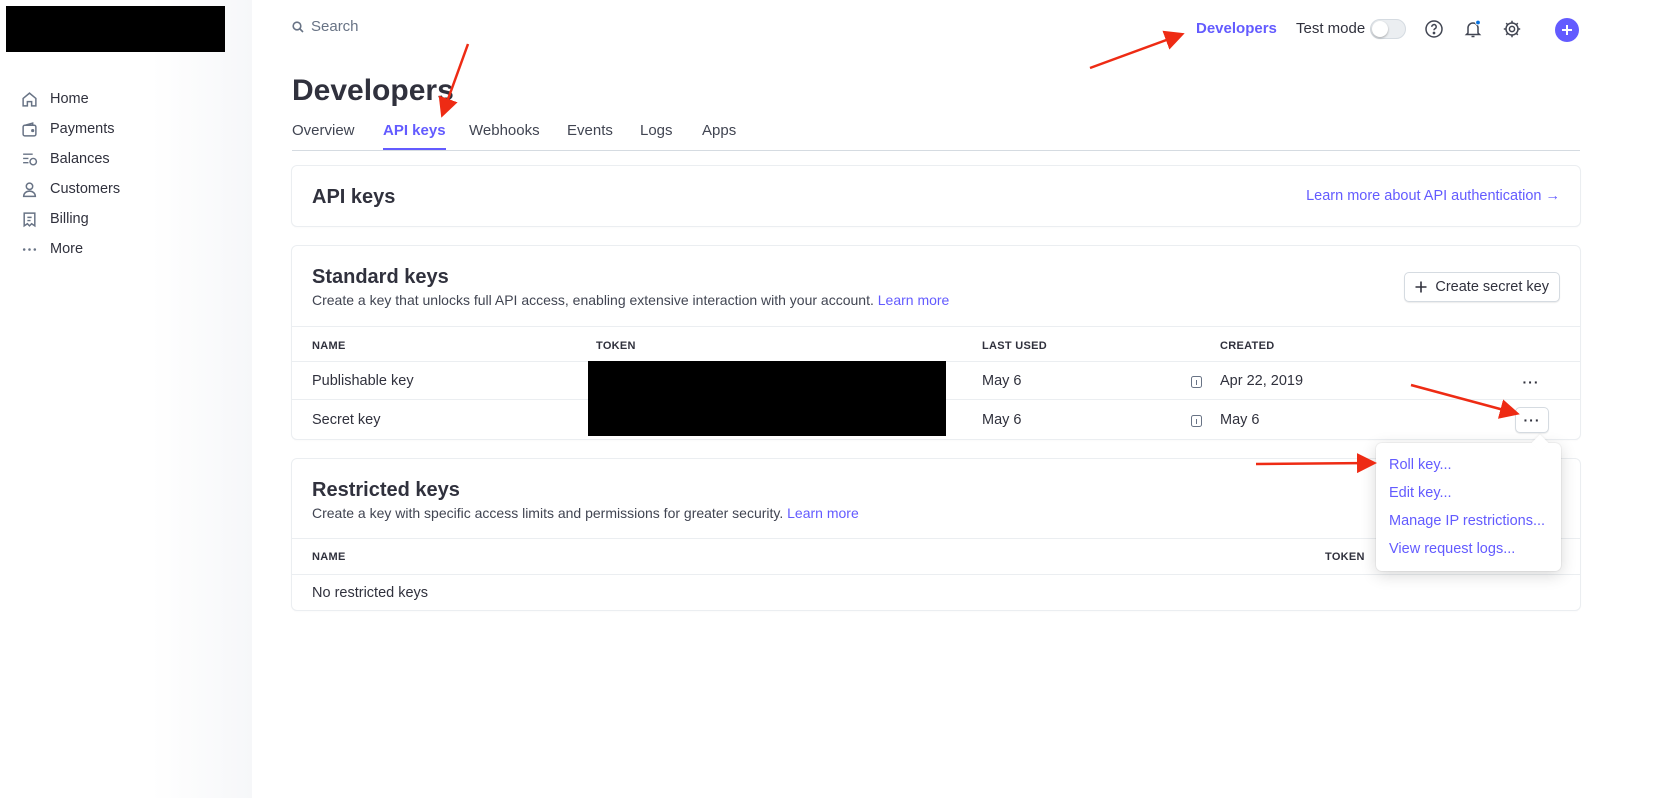  I want to click on standard-keys-heading: Standard keys, so click(380, 277).